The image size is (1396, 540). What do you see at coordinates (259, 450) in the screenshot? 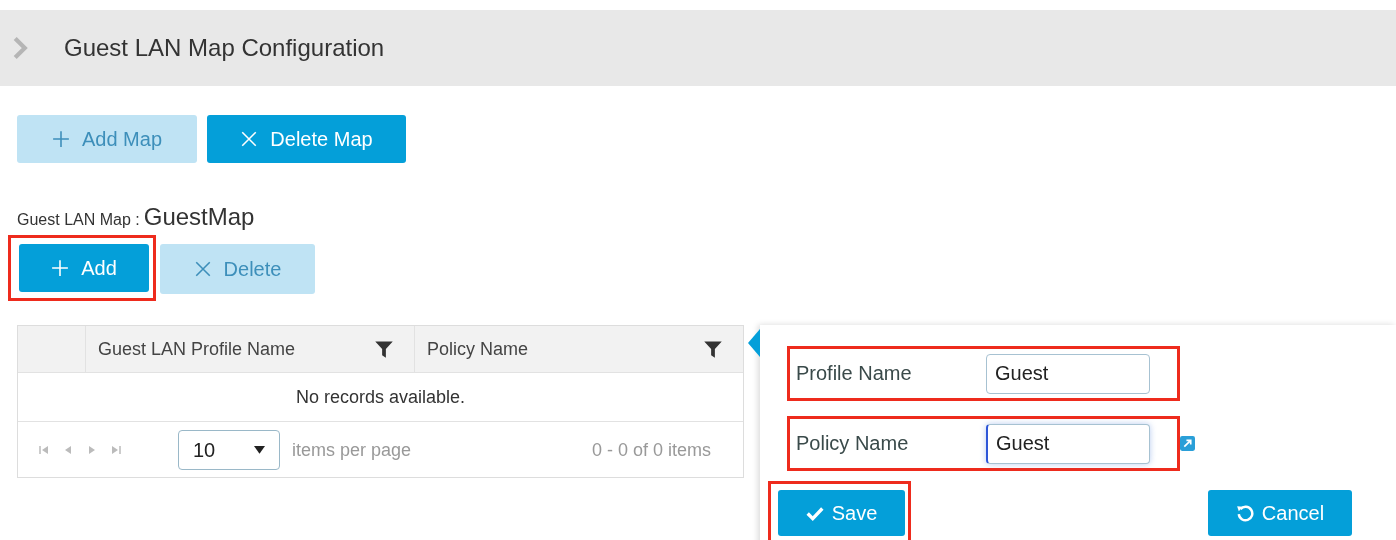
I see `caret-icon` at bounding box center [259, 450].